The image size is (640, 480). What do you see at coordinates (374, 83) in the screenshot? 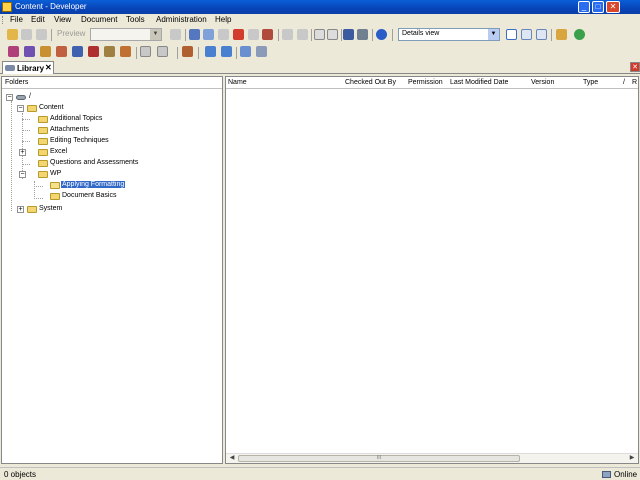
I see `column-header-checked-out-by: Checked Out By` at bounding box center [374, 83].